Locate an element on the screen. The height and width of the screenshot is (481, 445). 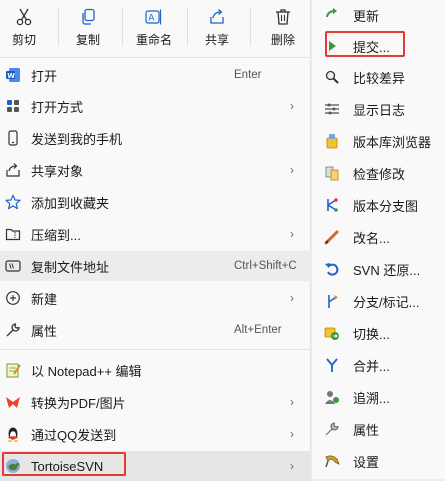
apps-grid-icon is located at coordinates (13, 106).